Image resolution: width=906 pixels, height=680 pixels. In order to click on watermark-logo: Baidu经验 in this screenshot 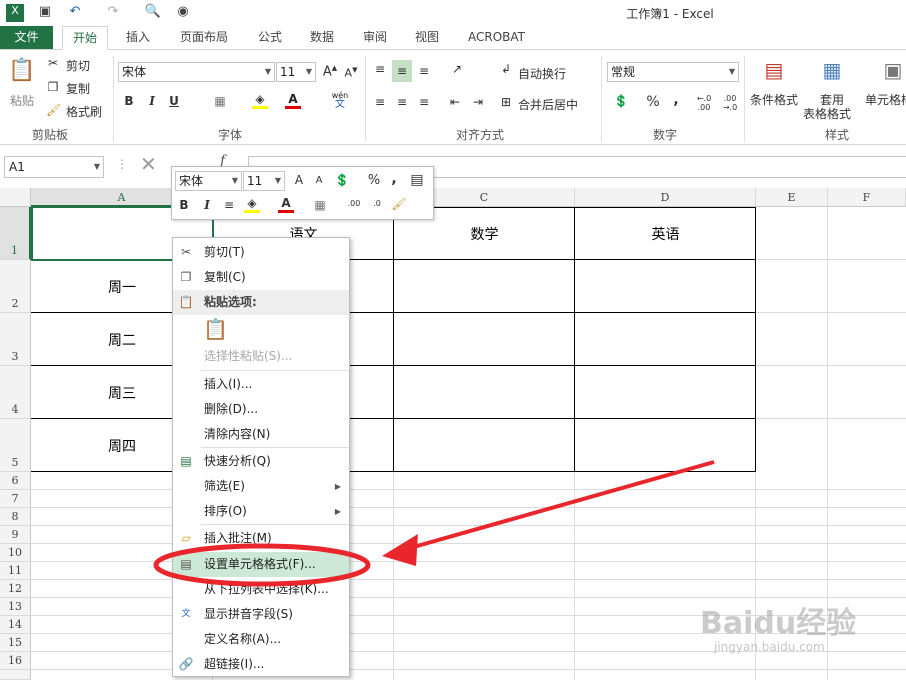, I will do `click(778, 623)`.